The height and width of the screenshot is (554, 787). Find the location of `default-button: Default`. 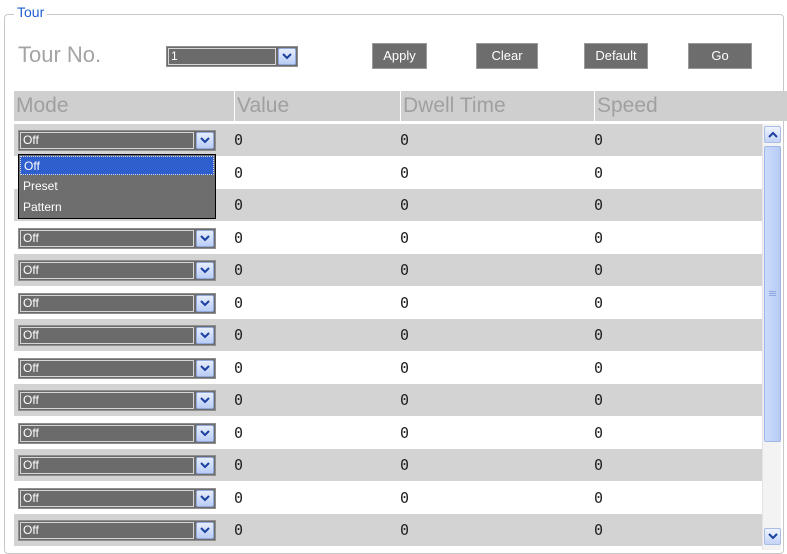

default-button: Default is located at coordinates (616, 56).